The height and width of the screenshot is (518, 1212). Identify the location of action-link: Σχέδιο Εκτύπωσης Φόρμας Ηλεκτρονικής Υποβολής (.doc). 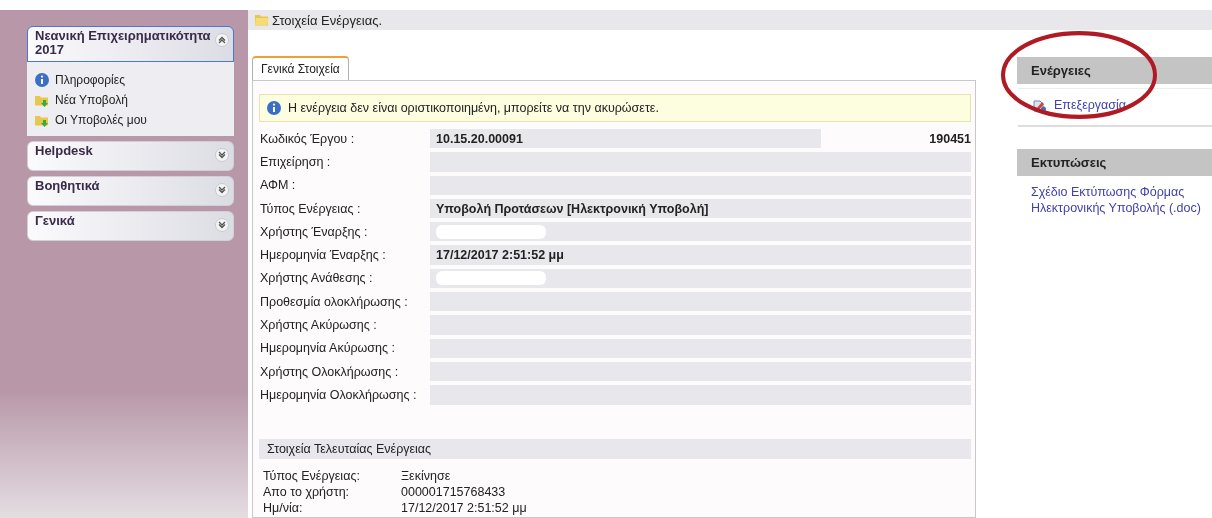
(1121, 200).